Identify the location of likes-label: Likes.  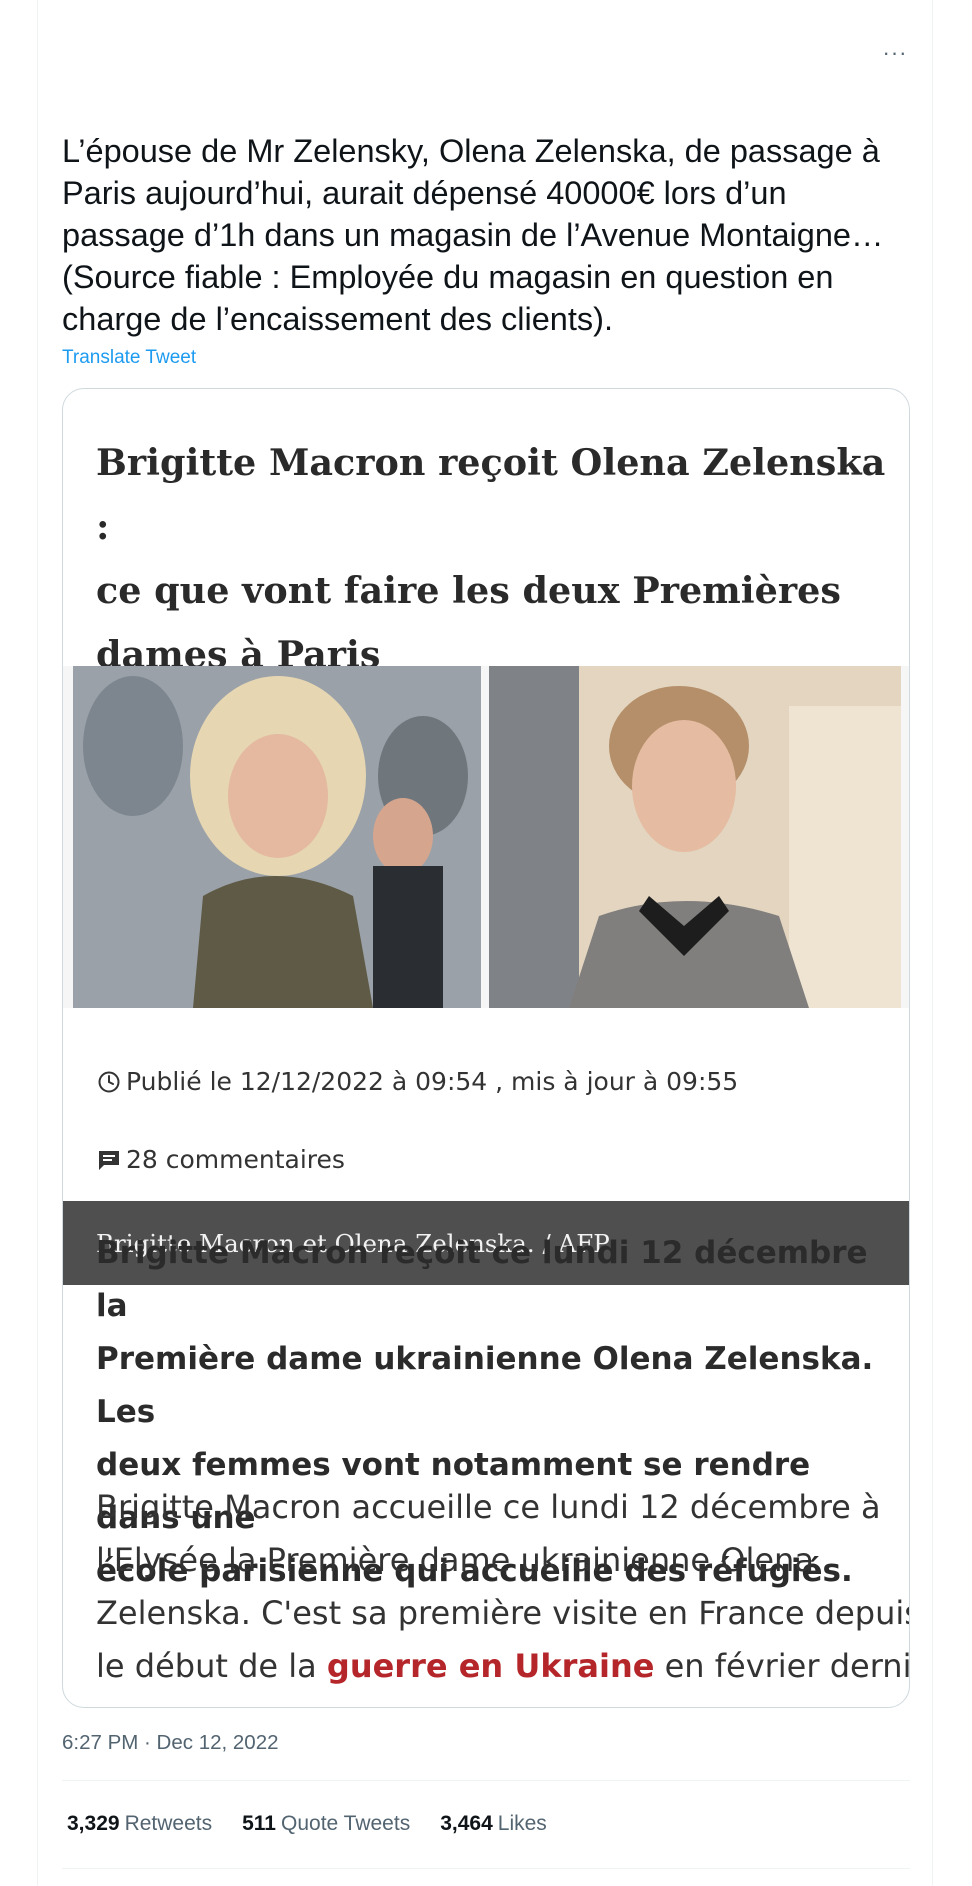
(522, 1823).